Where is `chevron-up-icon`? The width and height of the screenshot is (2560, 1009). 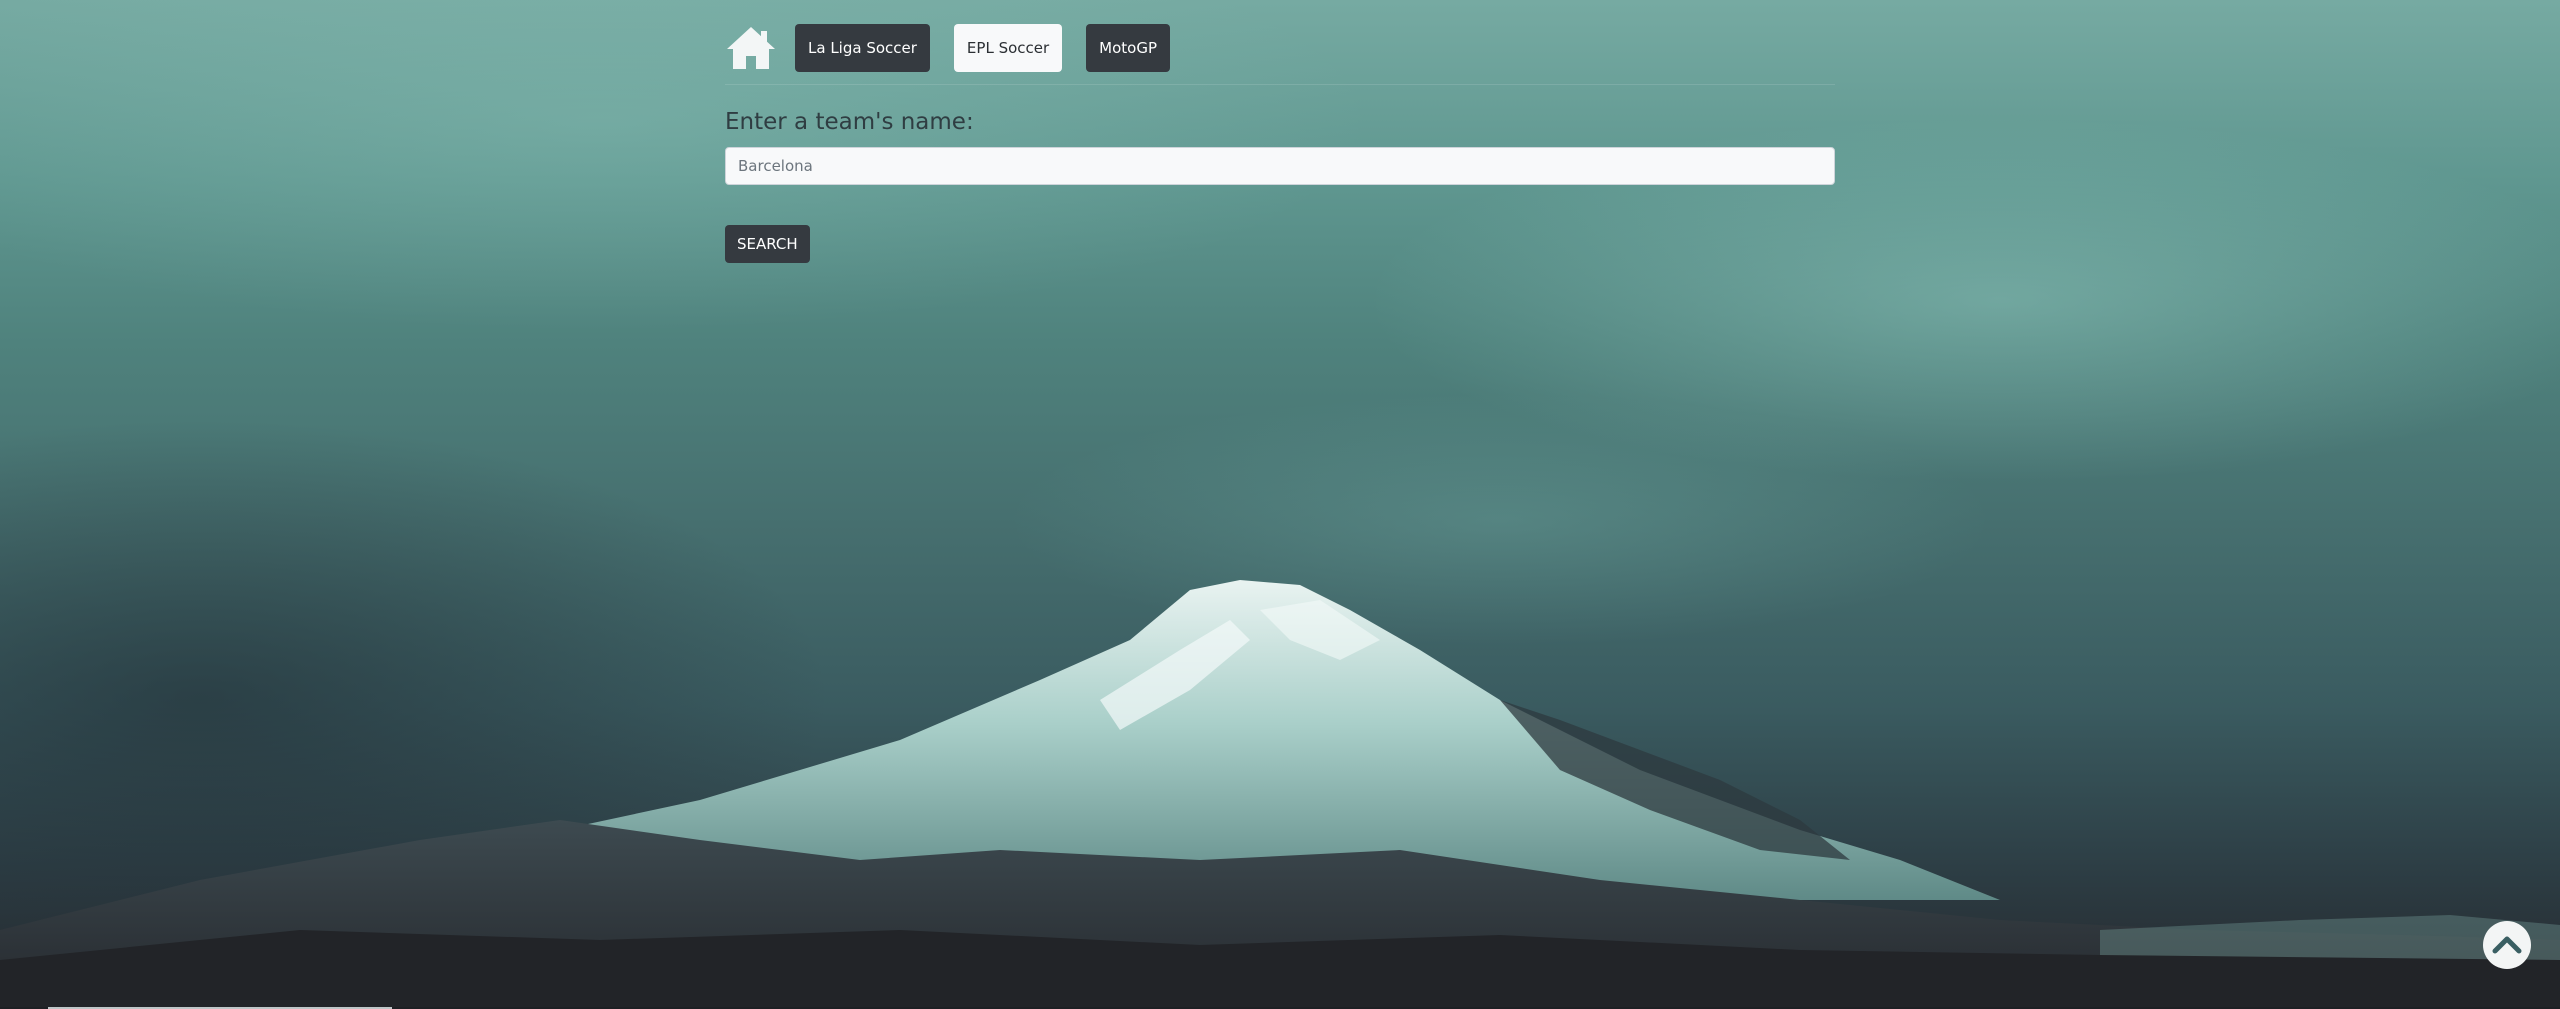
chevron-up-icon is located at coordinates (2507, 945).